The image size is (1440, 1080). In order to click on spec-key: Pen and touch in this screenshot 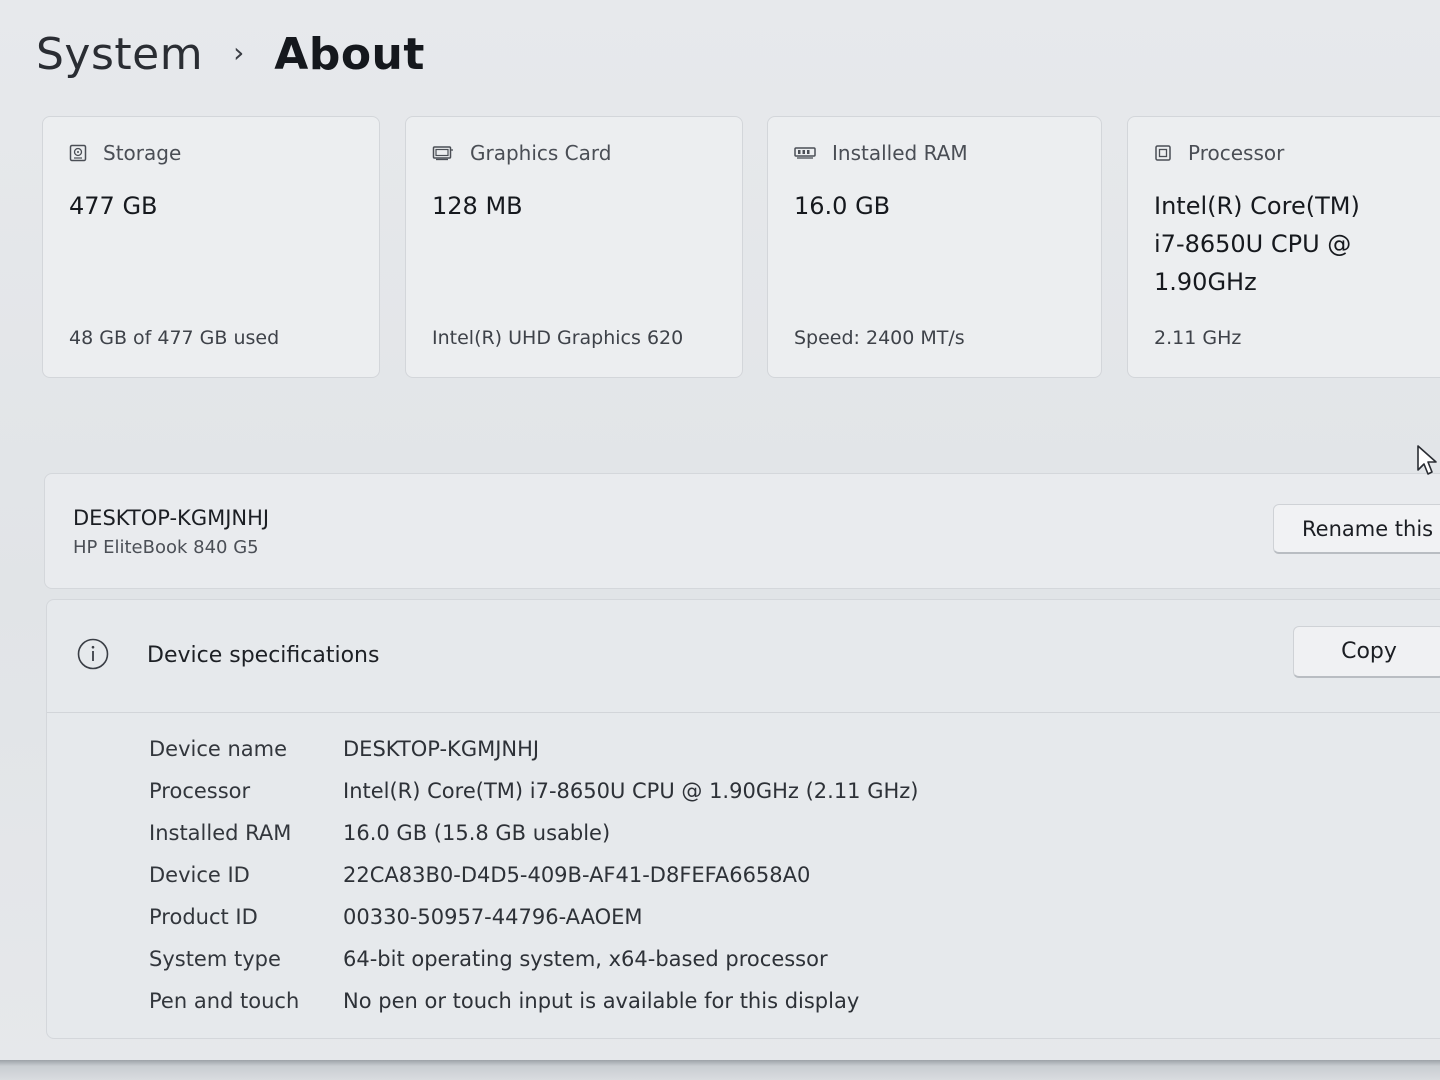, I will do `click(224, 1001)`.